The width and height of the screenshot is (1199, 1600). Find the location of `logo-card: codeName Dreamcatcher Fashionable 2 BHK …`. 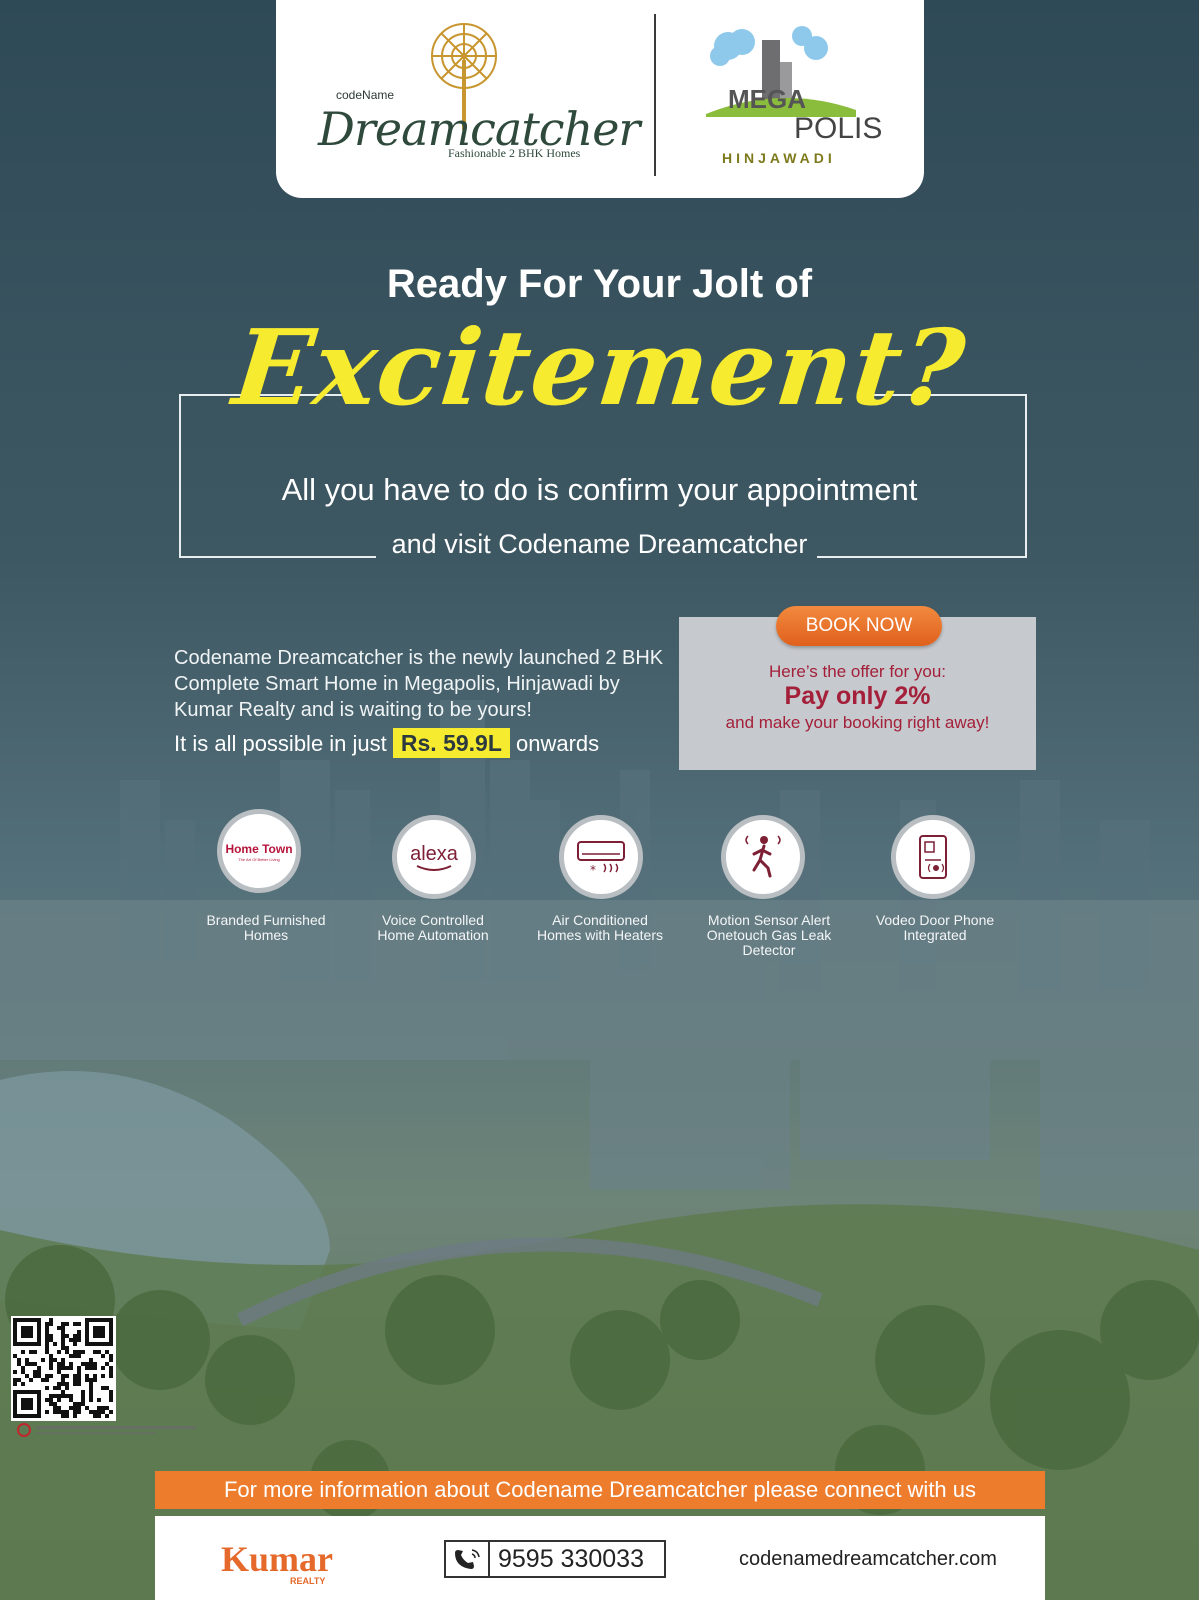

logo-card: codeName Dreamcatcher Fashionable 2 BHK … is located at coordinates (600, 99).